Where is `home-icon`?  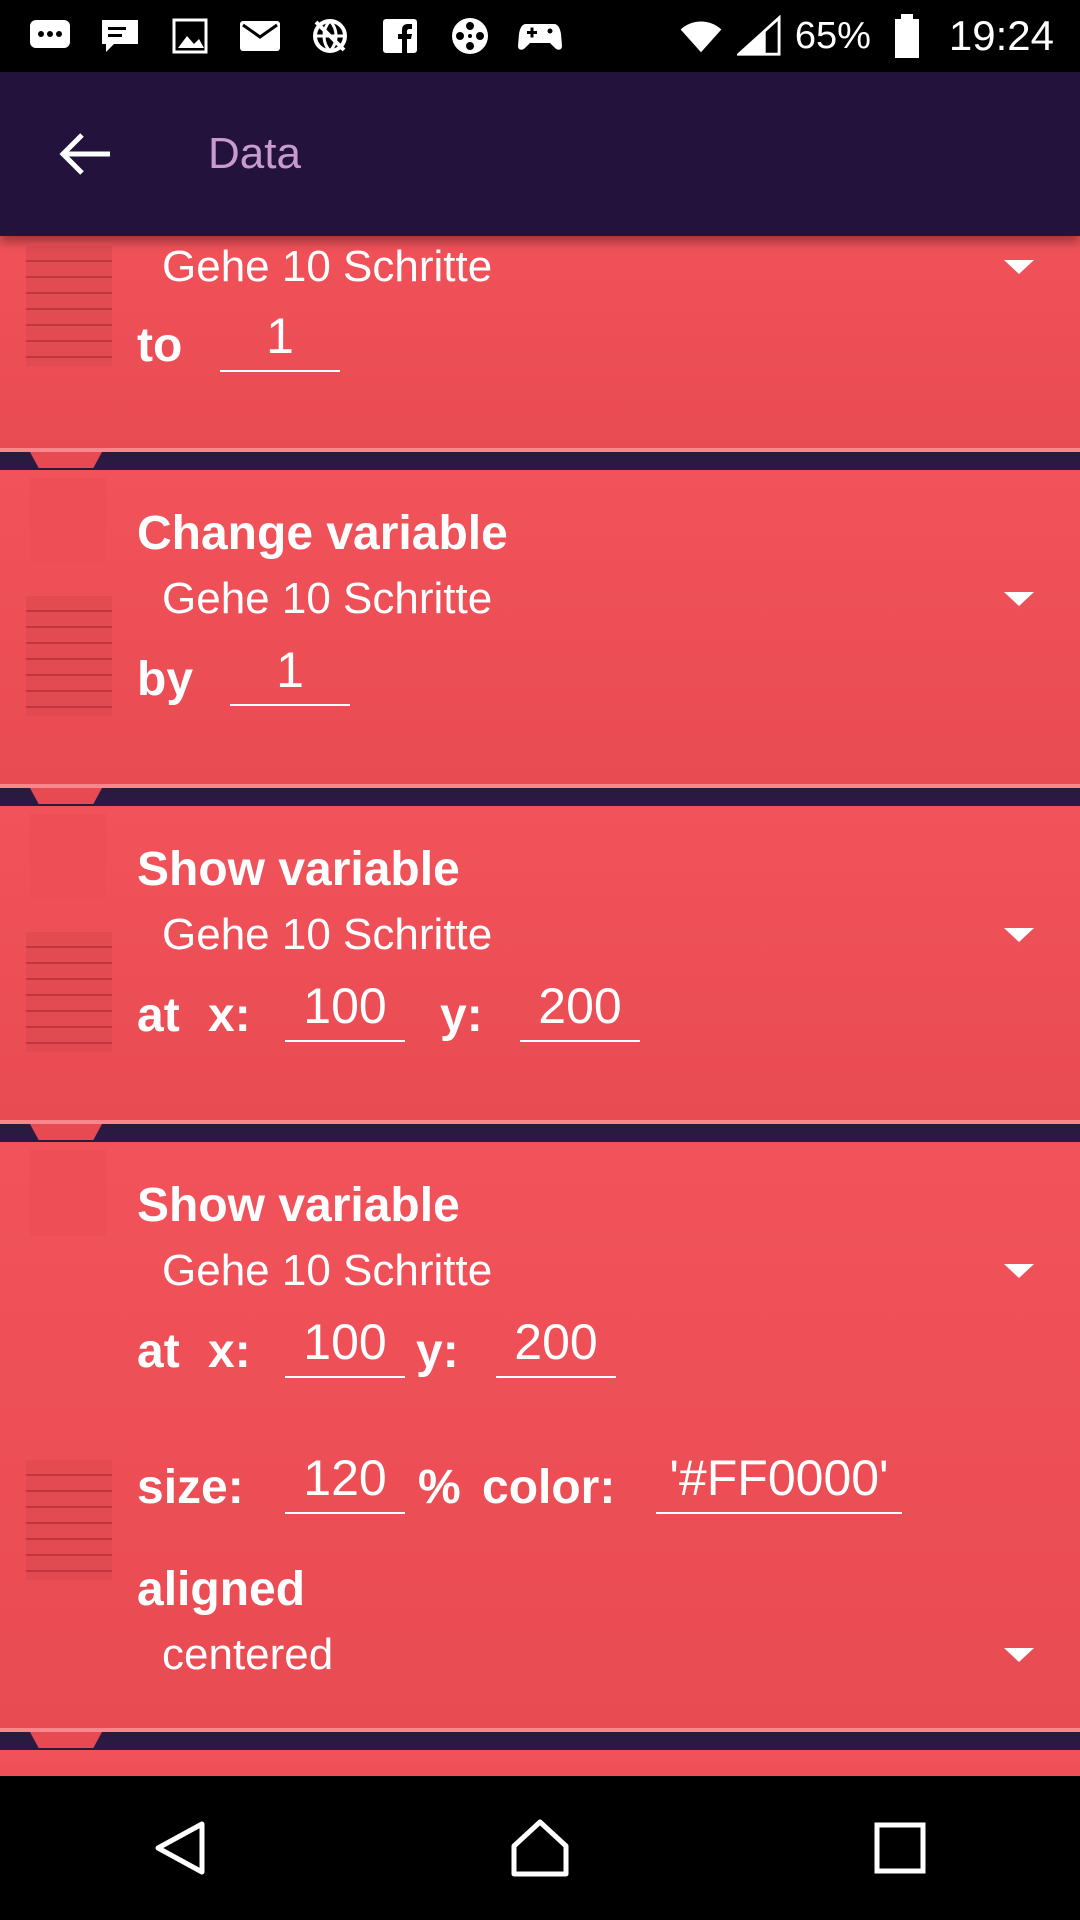 home-icon is located at coordinates (540, 1848).